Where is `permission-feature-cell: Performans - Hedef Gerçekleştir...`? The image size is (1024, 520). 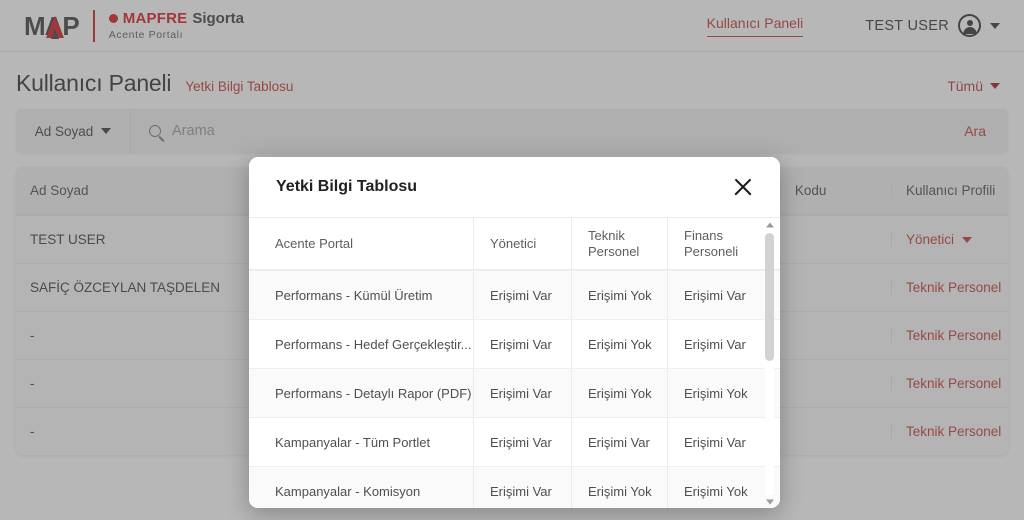
permission-feature-cell: Performans - Hedef Gerçekleştir... is located at coordinates (373, 344).